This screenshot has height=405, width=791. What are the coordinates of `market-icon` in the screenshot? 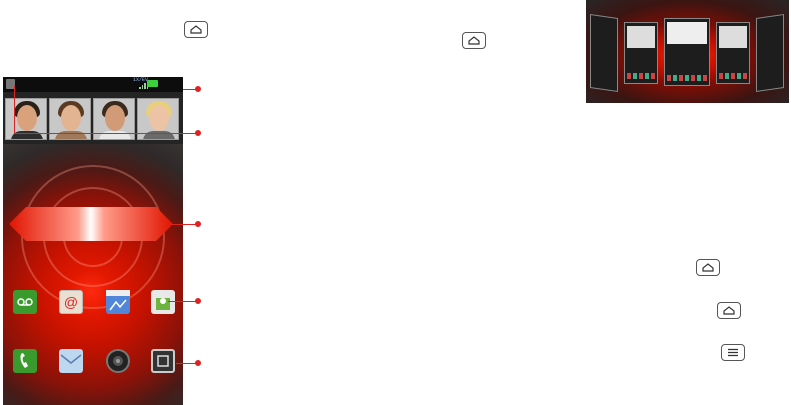 It's located at (163, 302).